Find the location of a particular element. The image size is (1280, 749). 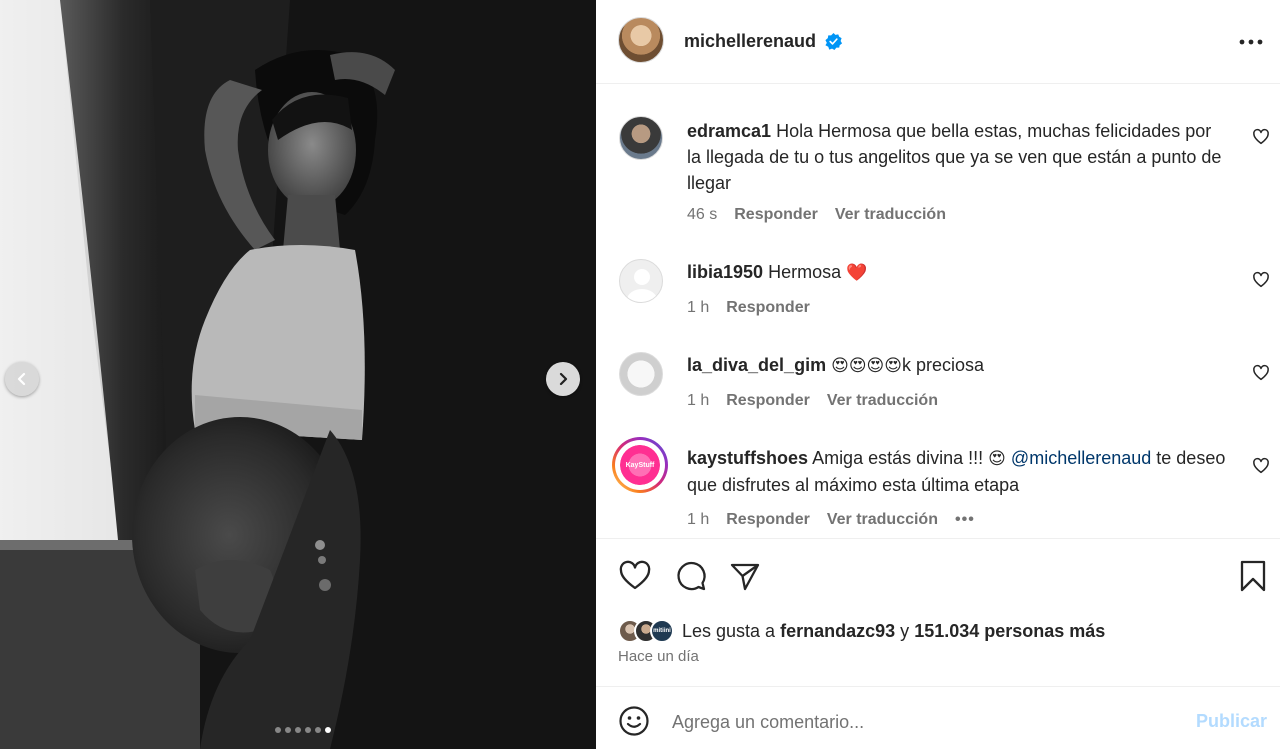

publish-button: Publicar is located at coordinates (1231, 721).